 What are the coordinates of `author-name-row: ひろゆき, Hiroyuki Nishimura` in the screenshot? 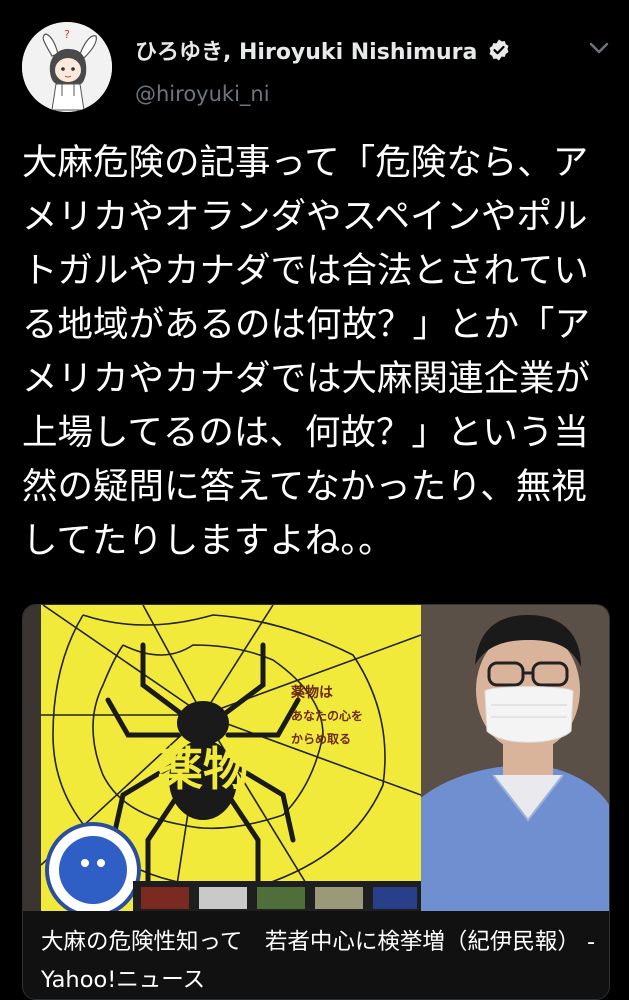 It's located at (323, 50).